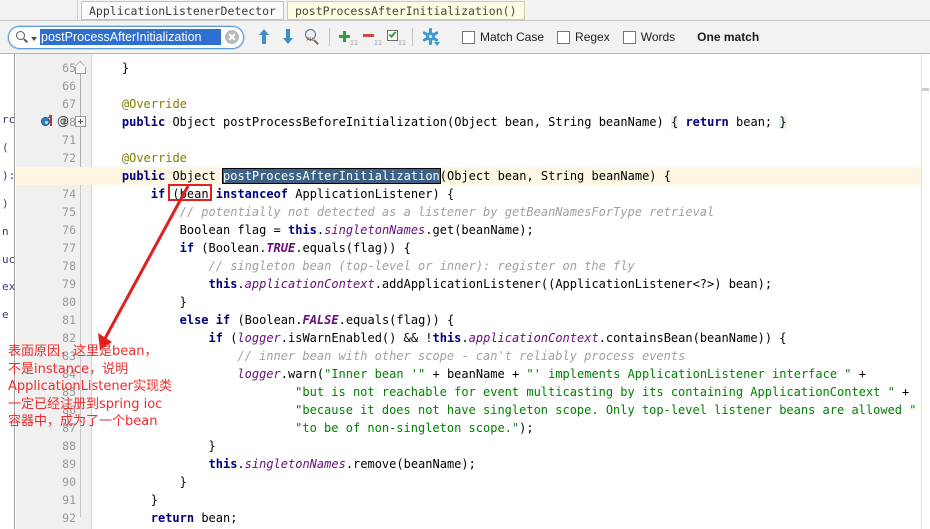 This screenshot has width=930, height=529. Describe the element at coordinates (925, 89) in the screenshot. I see `scrollbar-mark` at that location.